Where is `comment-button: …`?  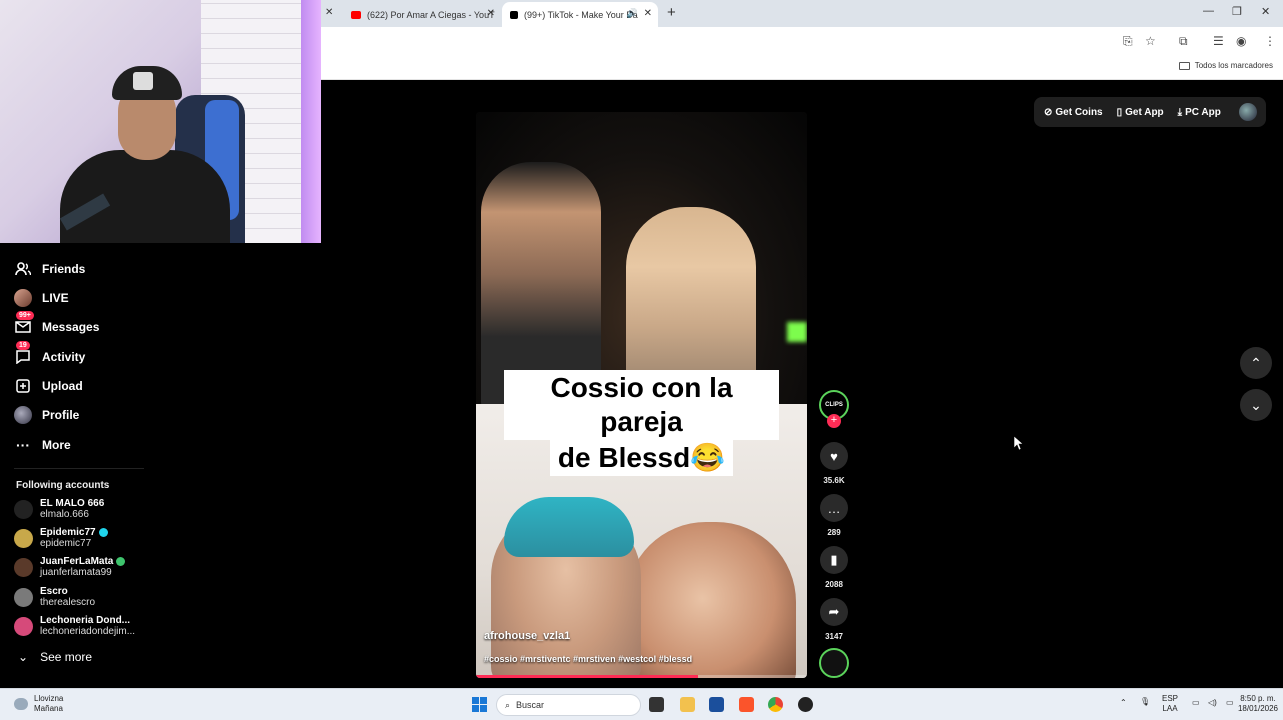
comment-button: … is located at coordinates (834, 508).